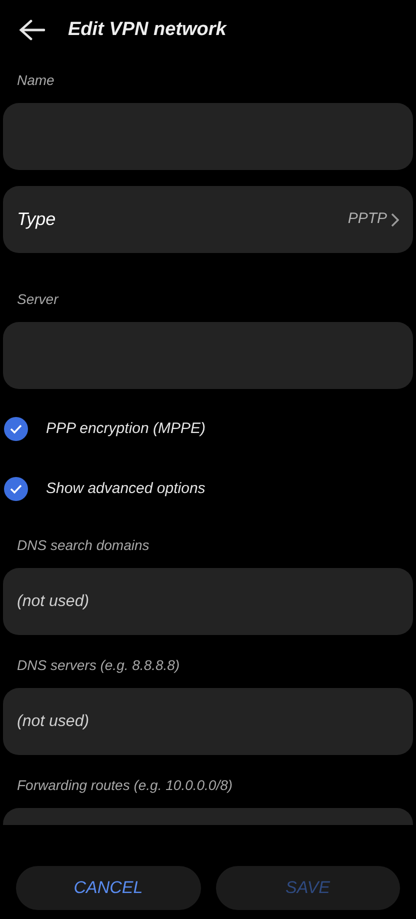 The image size is (416, 919). Describe the element at coordinates (126, 488) in the screenshot. I see `checkbox-label: Show advanced options` at that location.